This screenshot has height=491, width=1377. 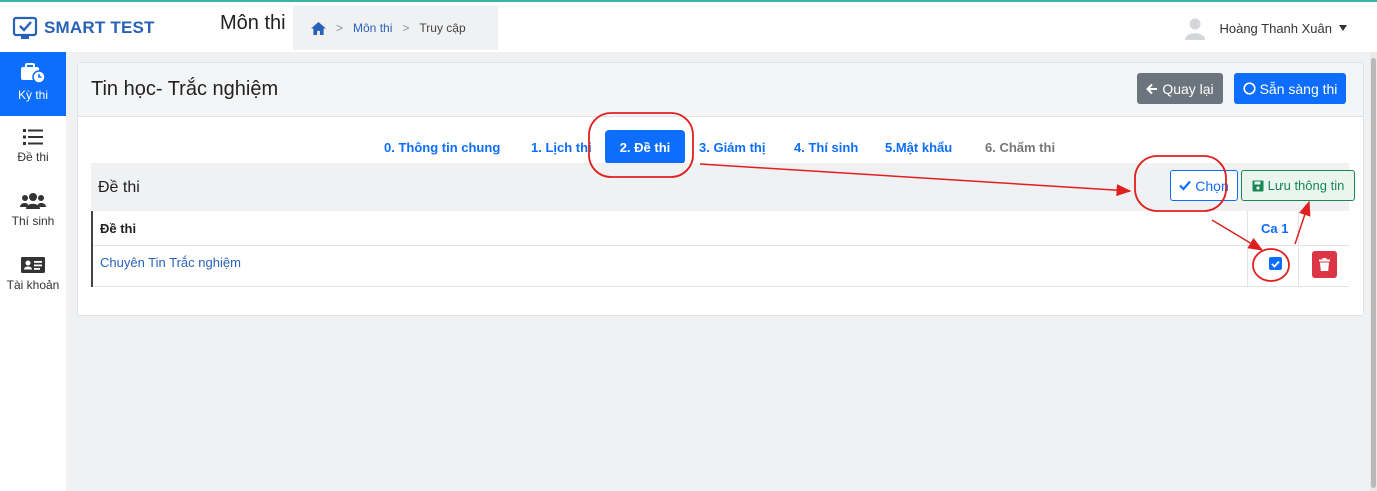 What do you see at coordinates (561, 147) in the screenshot?
I see `tab-lich-thi: 1. Lịch thi` at bounding box center [561, 147].